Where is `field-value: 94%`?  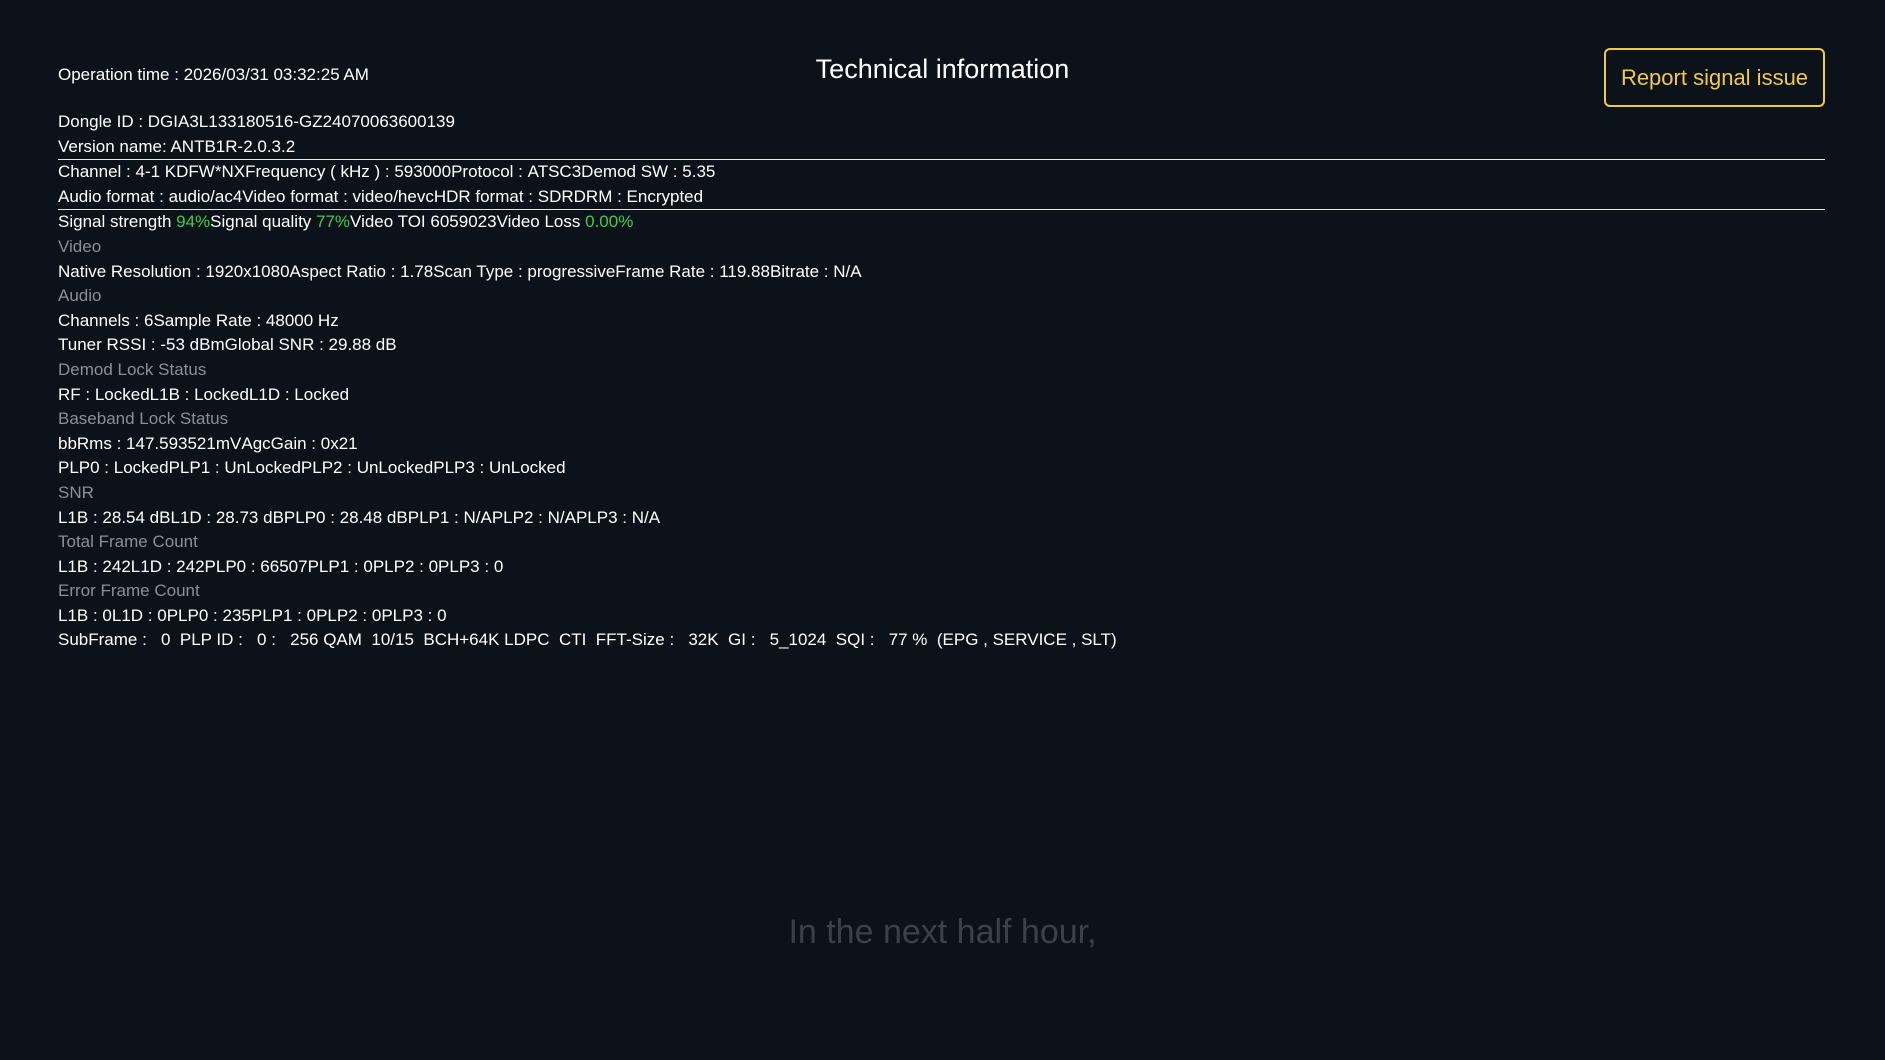 field-value: 94% is located at coordinates (193, 222).